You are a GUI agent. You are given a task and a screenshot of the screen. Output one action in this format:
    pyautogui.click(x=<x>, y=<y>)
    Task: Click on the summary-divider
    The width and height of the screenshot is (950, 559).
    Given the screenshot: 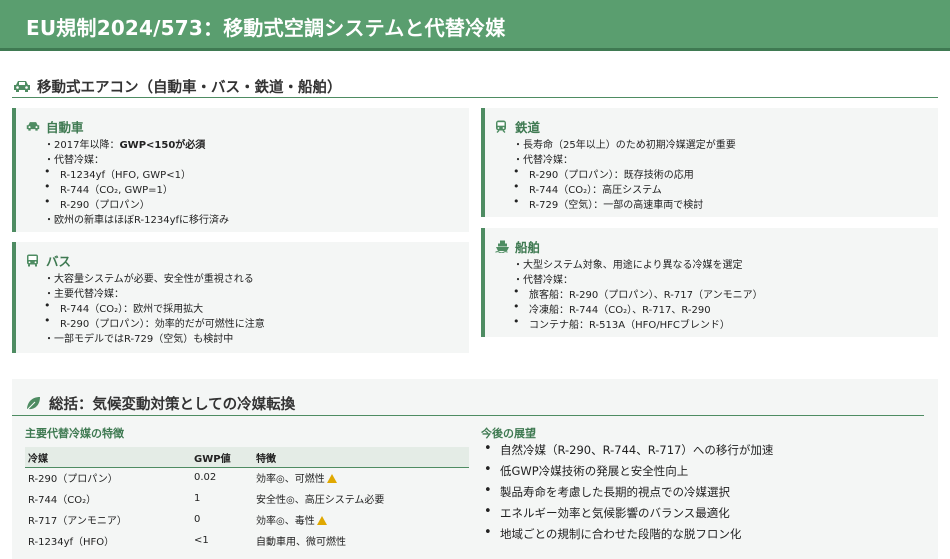 What is the action you would take?
    pyautogui.click(x=468, y=415)
    